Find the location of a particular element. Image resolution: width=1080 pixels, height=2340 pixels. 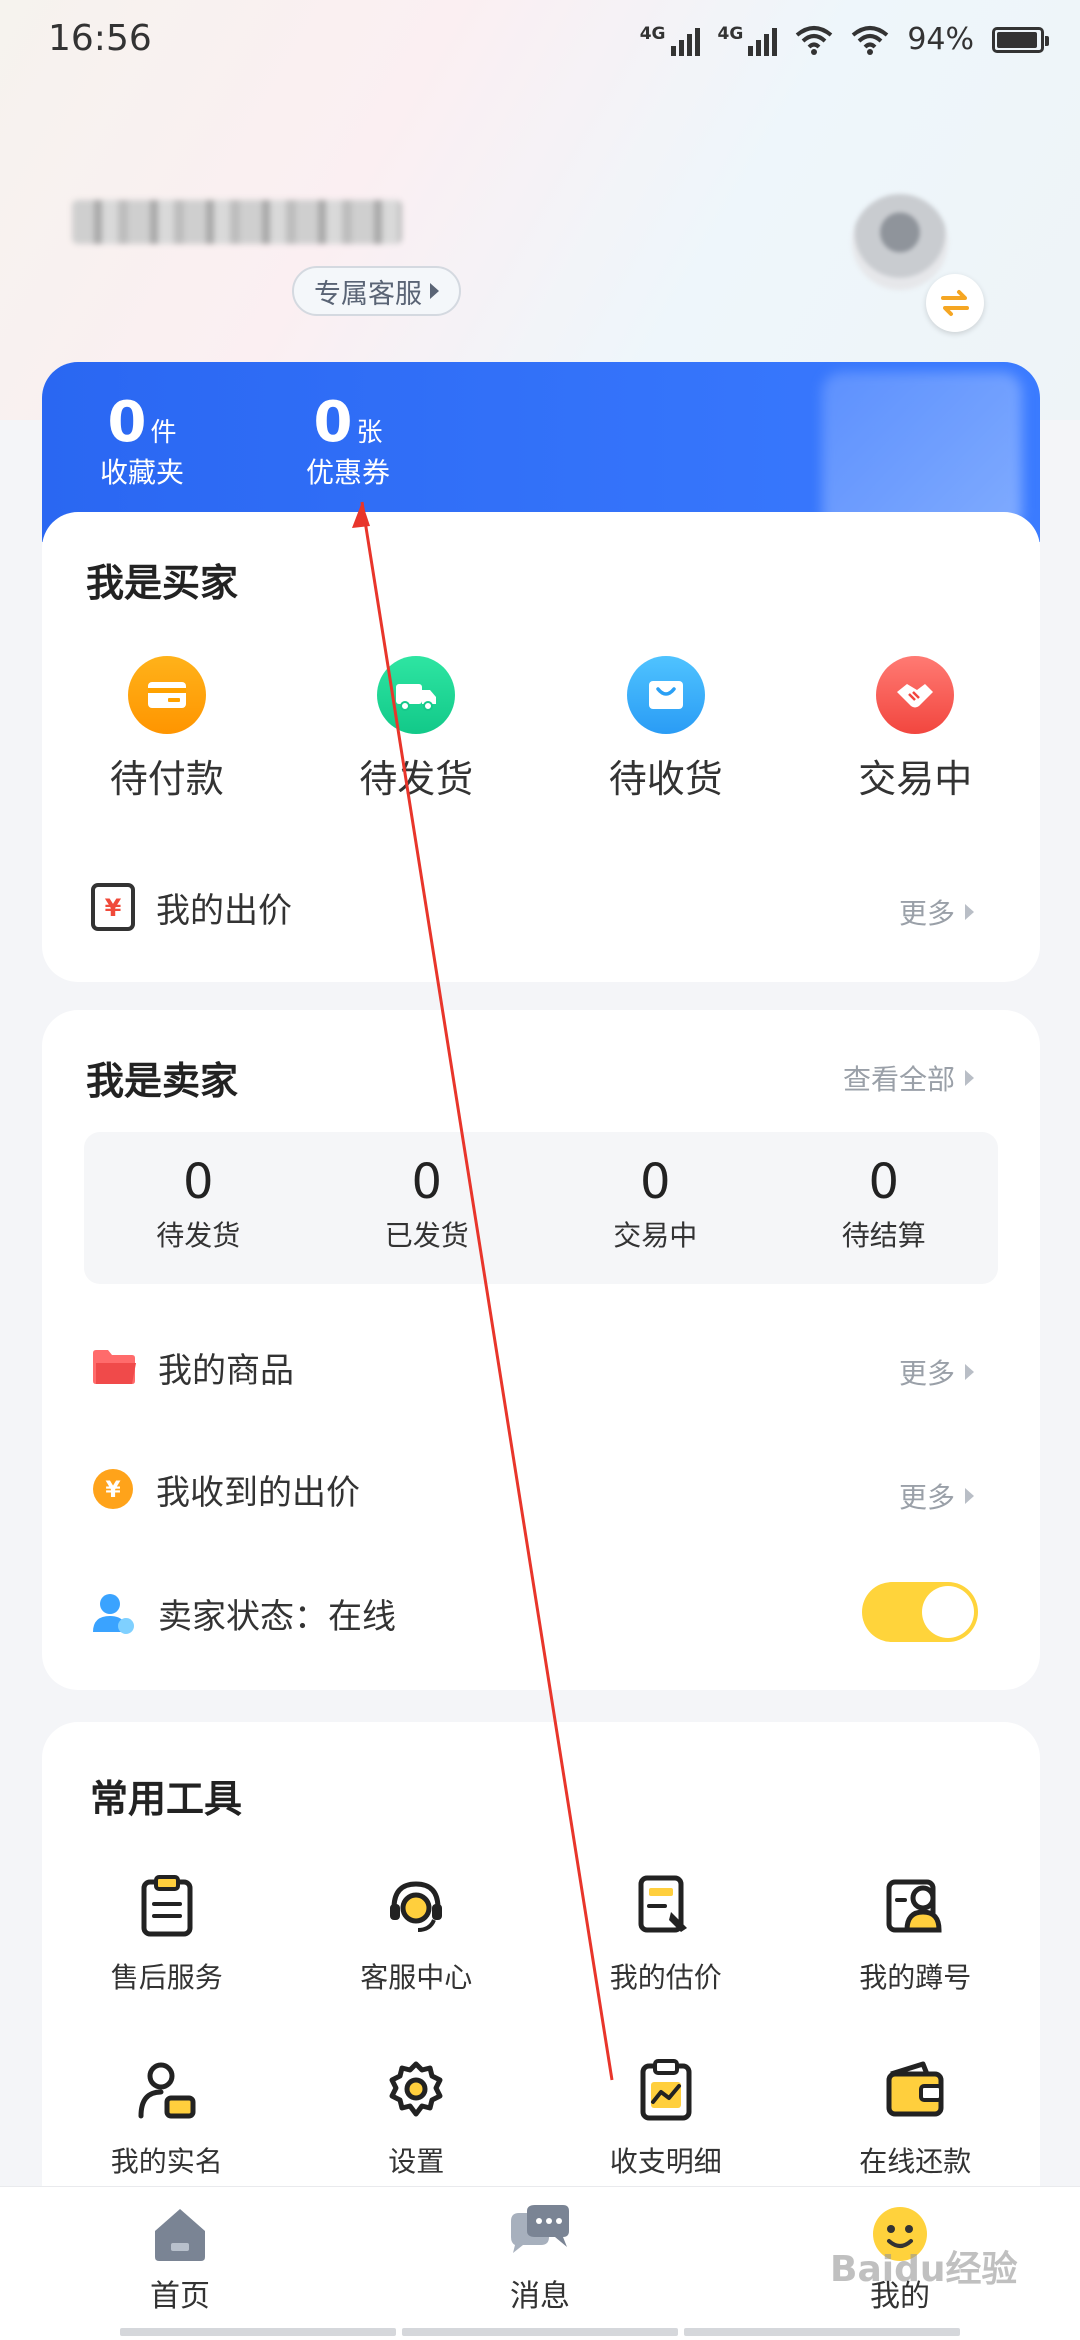

seller-stat-pending-ship: 0 待发货 is located at coordinates (198, 1208).